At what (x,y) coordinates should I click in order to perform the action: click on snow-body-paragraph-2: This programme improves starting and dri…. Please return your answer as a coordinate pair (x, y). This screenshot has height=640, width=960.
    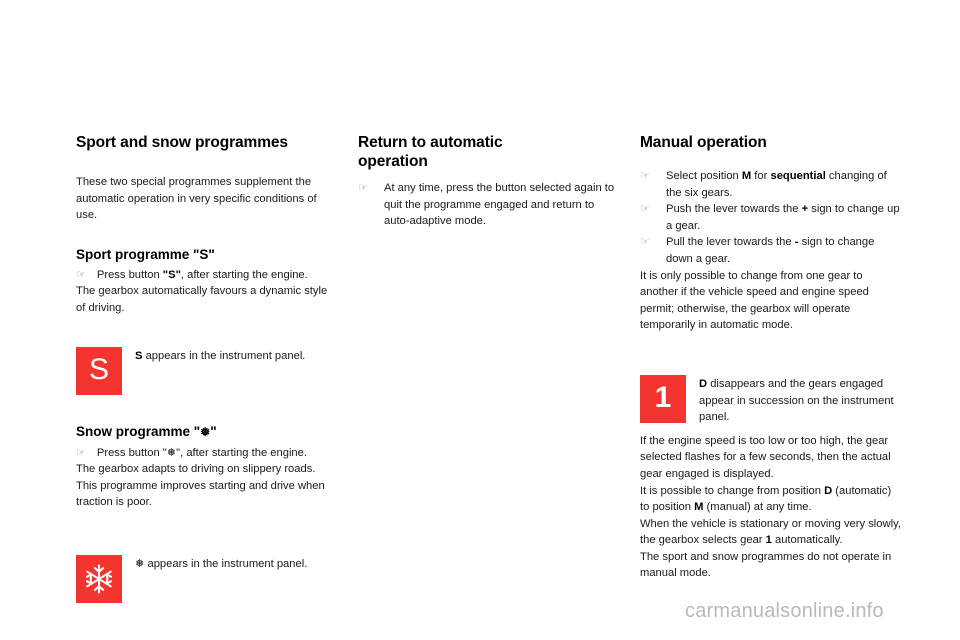
    Looking at the image, I should click on (200, 494).